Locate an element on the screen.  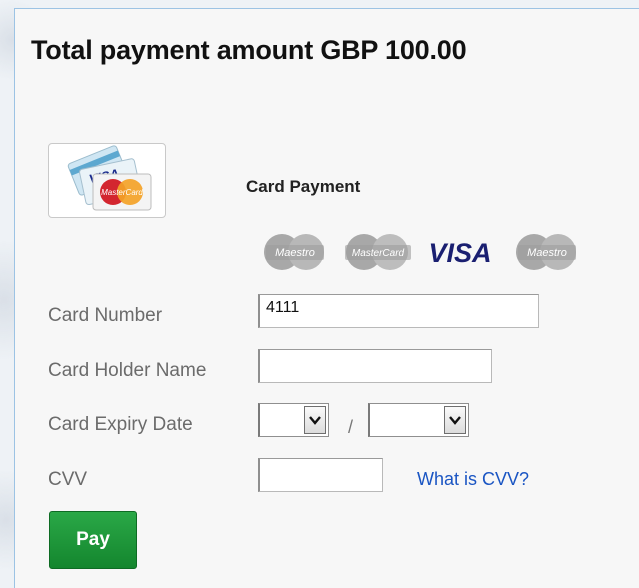
svg-text: VISA is located at coordinates (459, 253).